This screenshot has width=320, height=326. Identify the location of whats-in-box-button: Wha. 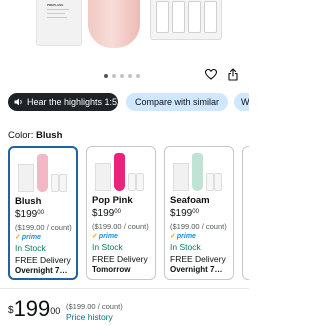
(241, 102).